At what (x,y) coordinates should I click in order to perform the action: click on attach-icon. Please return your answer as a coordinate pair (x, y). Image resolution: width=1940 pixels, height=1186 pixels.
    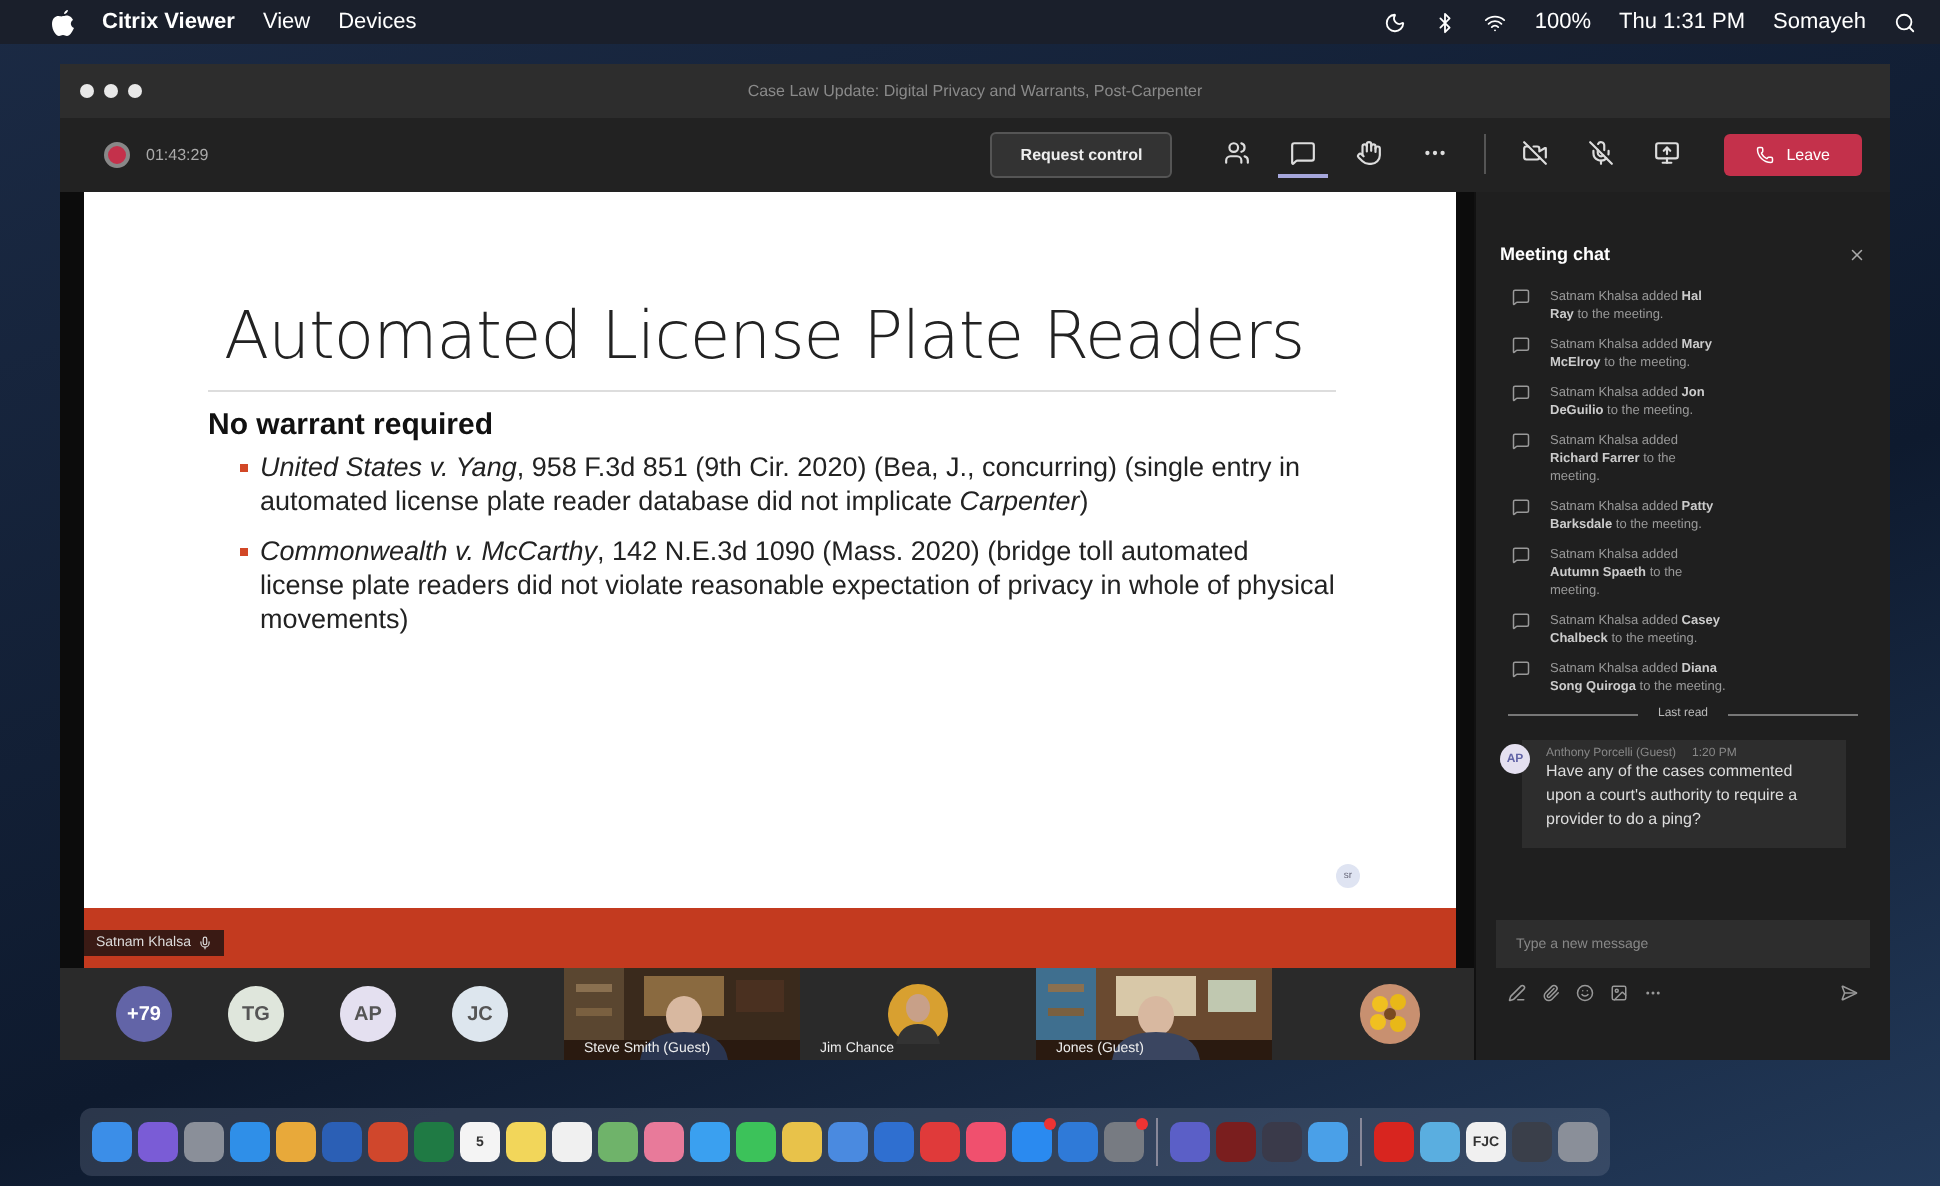
    Looking at the image, I should click on (1551, 993).